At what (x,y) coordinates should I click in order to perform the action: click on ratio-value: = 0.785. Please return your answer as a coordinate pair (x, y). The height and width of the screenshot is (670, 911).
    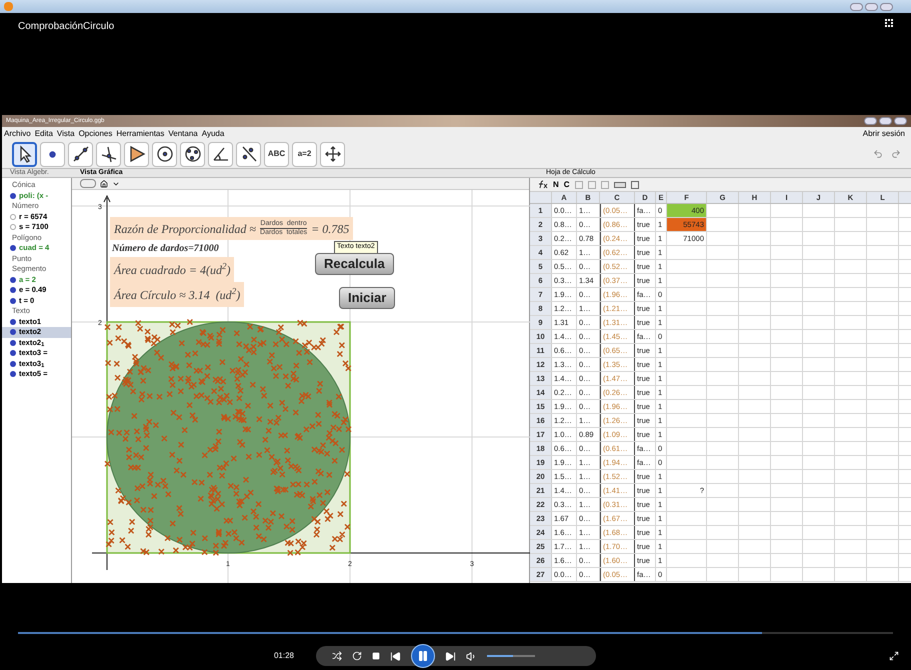
    Looking at the image, I should click on (330, 229).